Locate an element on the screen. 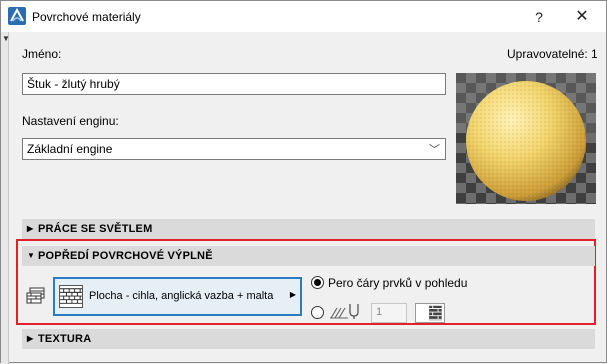 This screenshot has height=364, width=607. archicad-icon is located at coordinates (17, 16).